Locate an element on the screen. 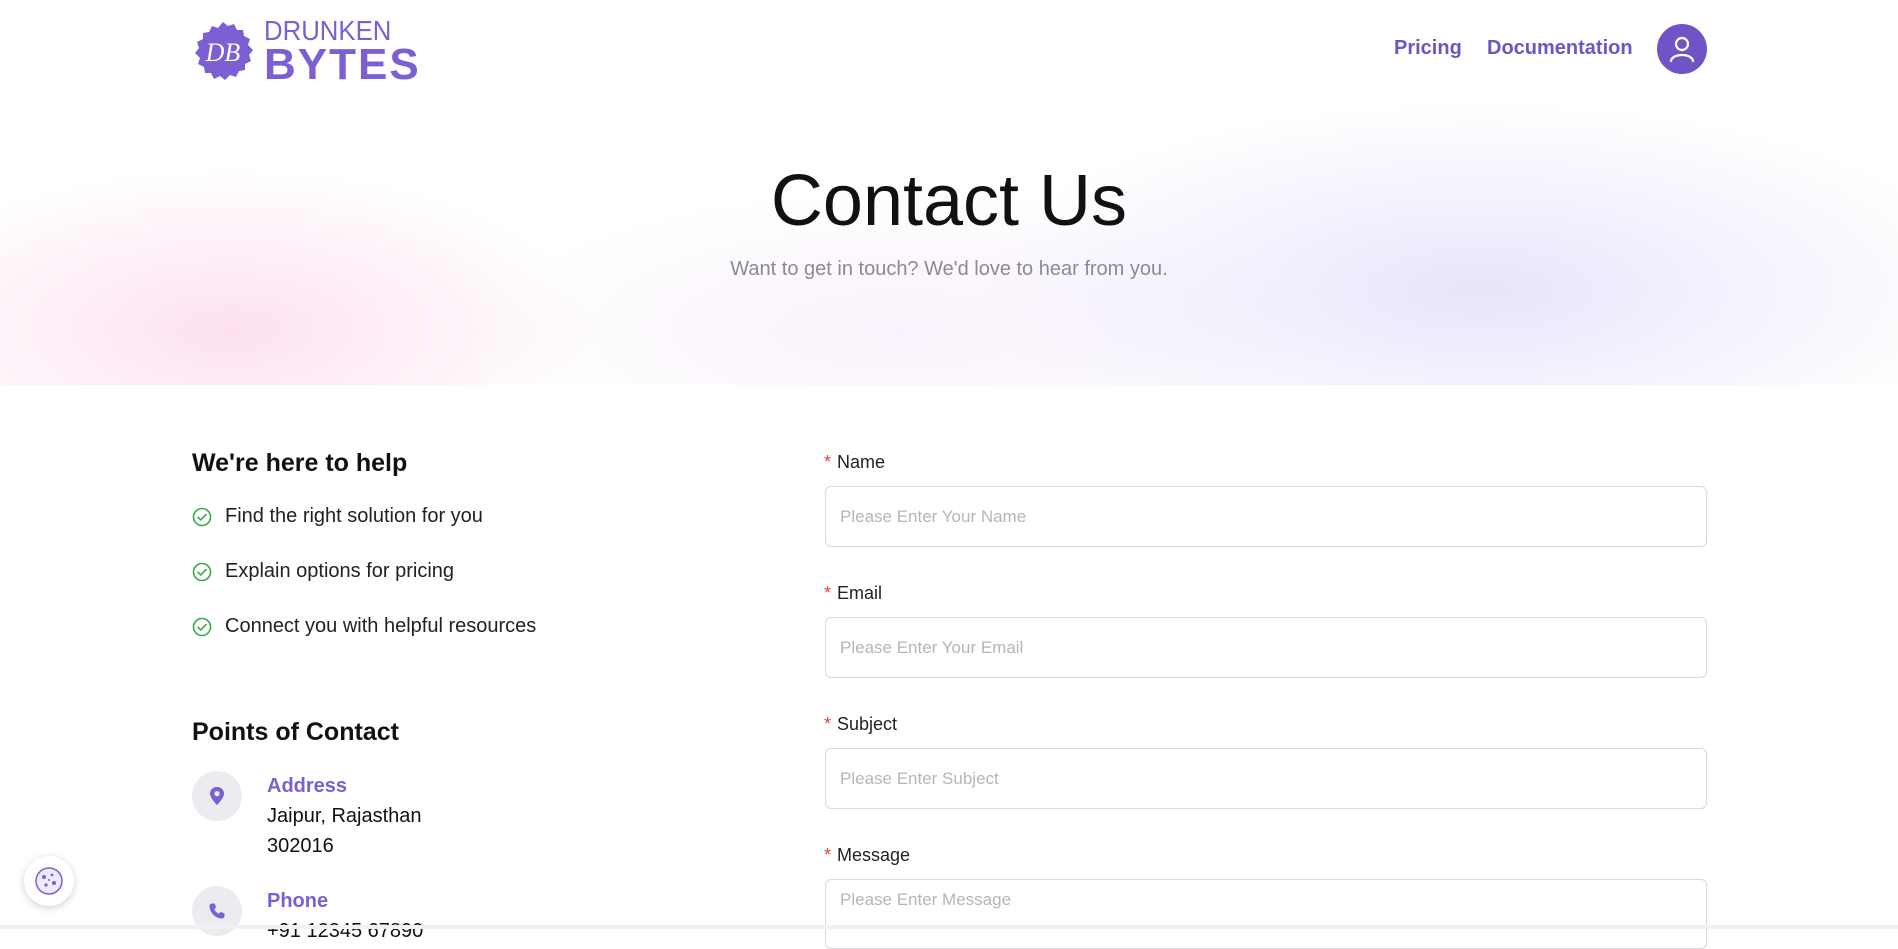 Image resolution: width=1898 pixels, height=949 pixels. address-line-2: 302016 is located at coordinates (300, 846).